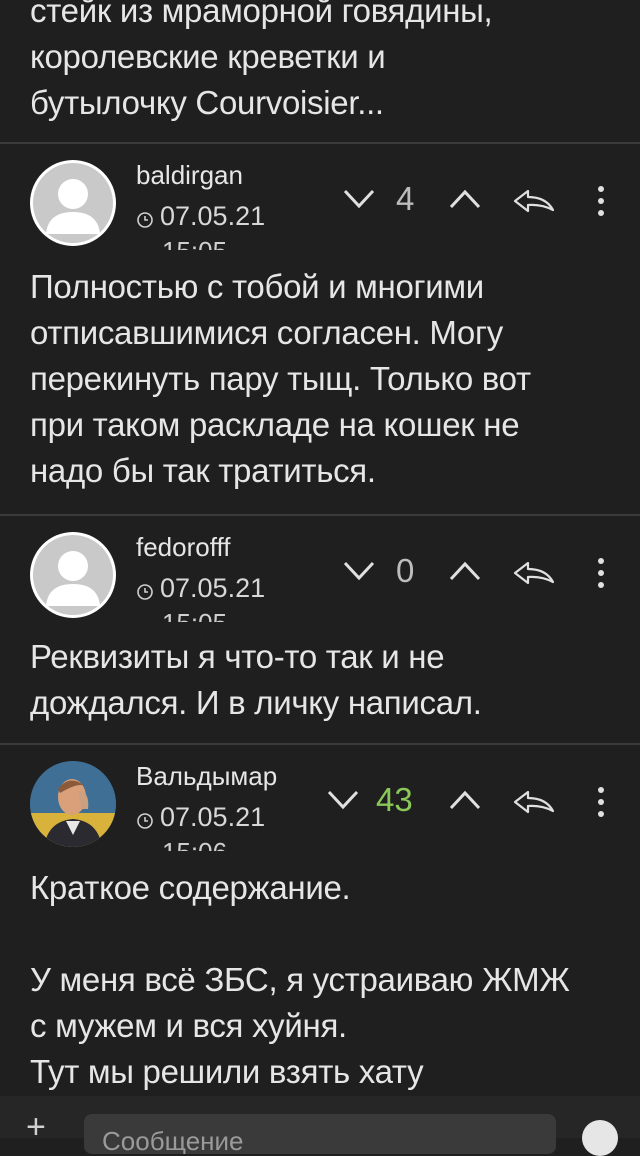 This screenshot has width=640, height=1156. I want to click on comment-line: Реквизиты я что-то так и не, so click(237, 656).